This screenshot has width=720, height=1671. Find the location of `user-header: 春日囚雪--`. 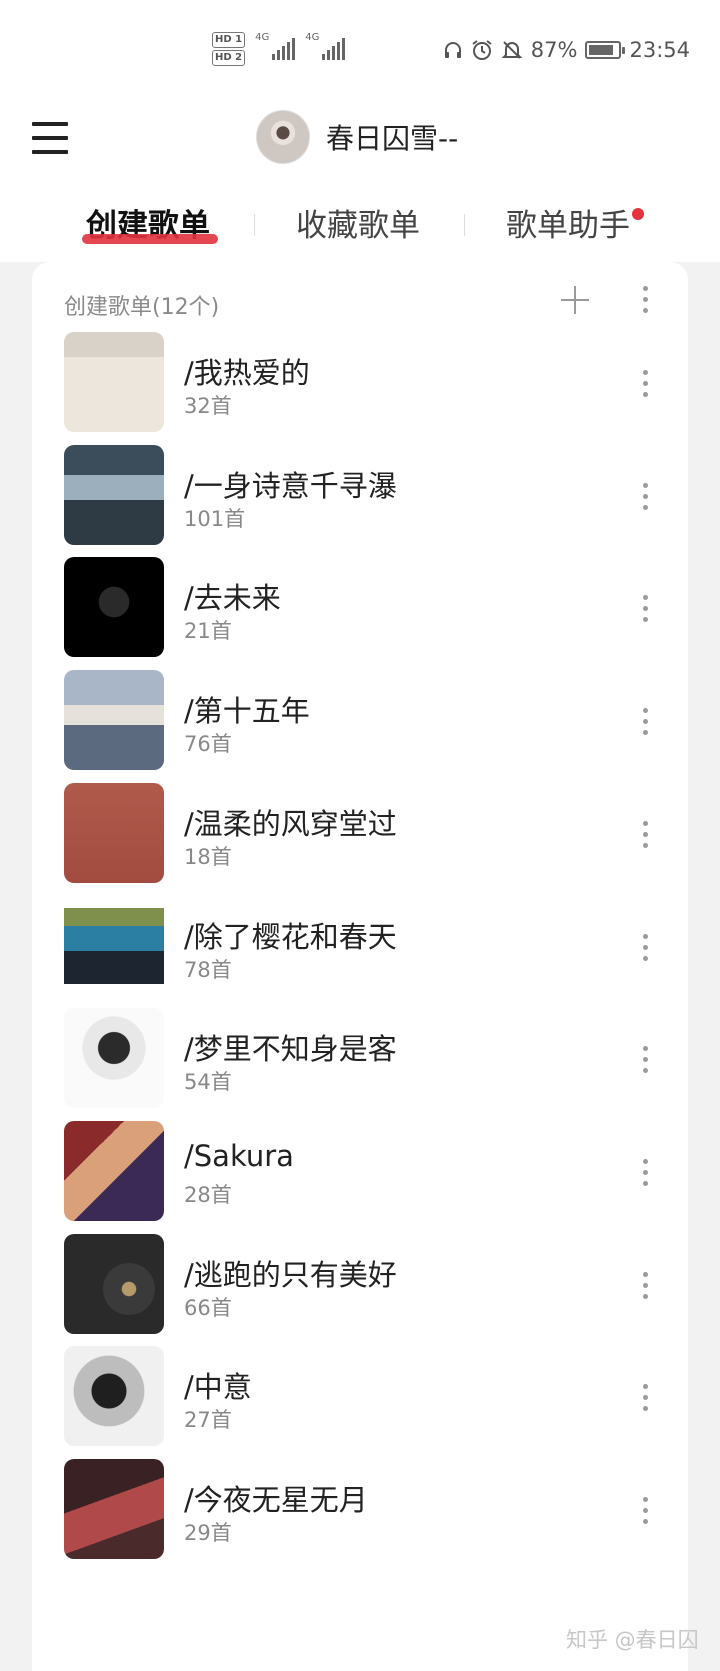

user-header: 春日囚雪-- is located at coordinates (357, 137).